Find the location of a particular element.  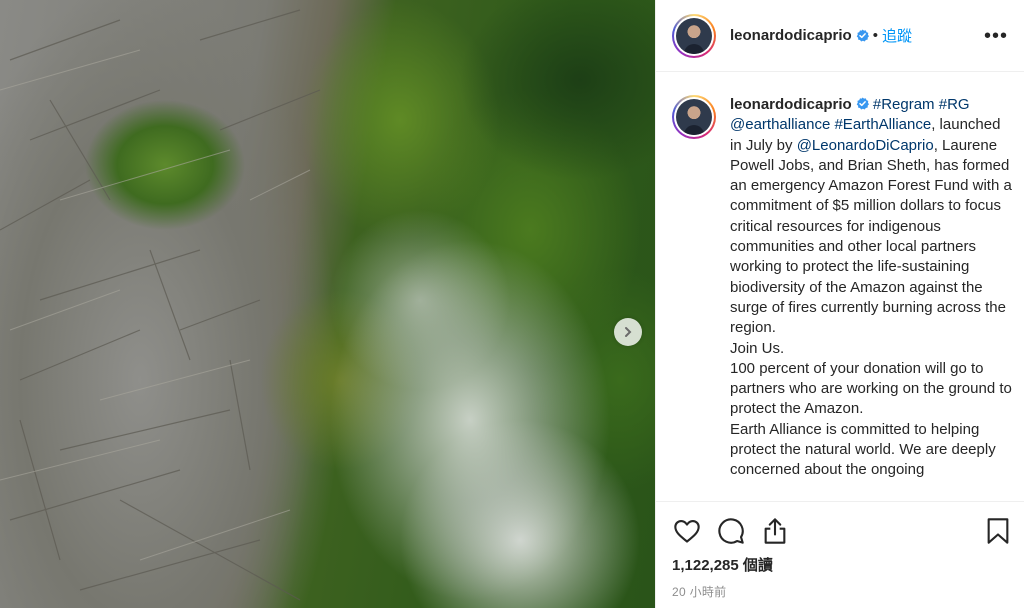

bookmark-icon is located at coordinates (998, 531).